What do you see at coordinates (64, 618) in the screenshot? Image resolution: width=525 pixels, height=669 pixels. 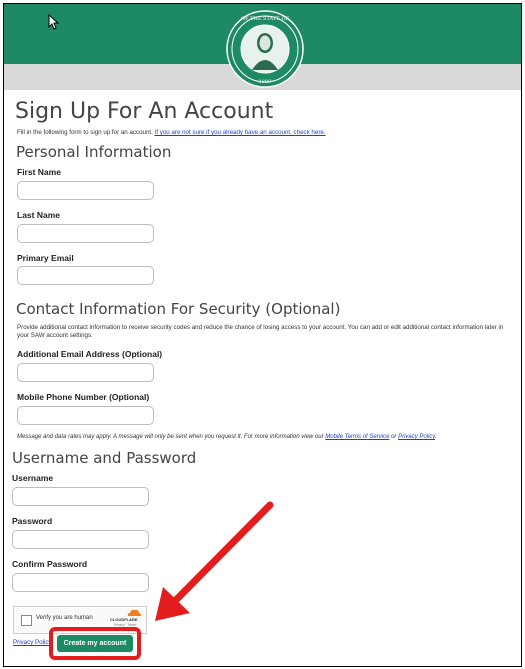 I see `captcha-label: Verify you are human` at bounding box center [64, 618].